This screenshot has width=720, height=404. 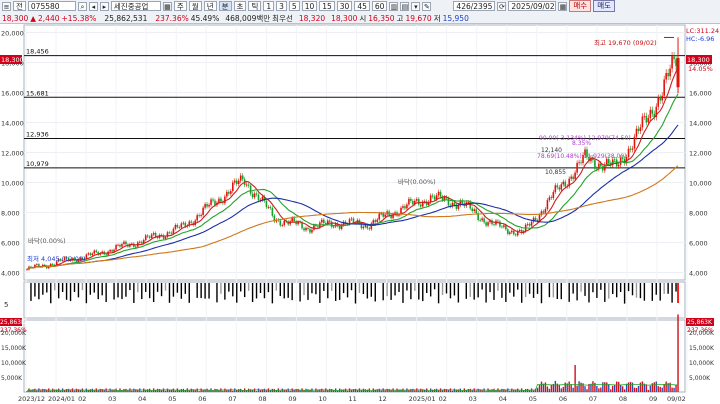 What do you see at coordinates (354, 300) in the screenshot?
I see `volume-panel` at bounding box center [354, 300].